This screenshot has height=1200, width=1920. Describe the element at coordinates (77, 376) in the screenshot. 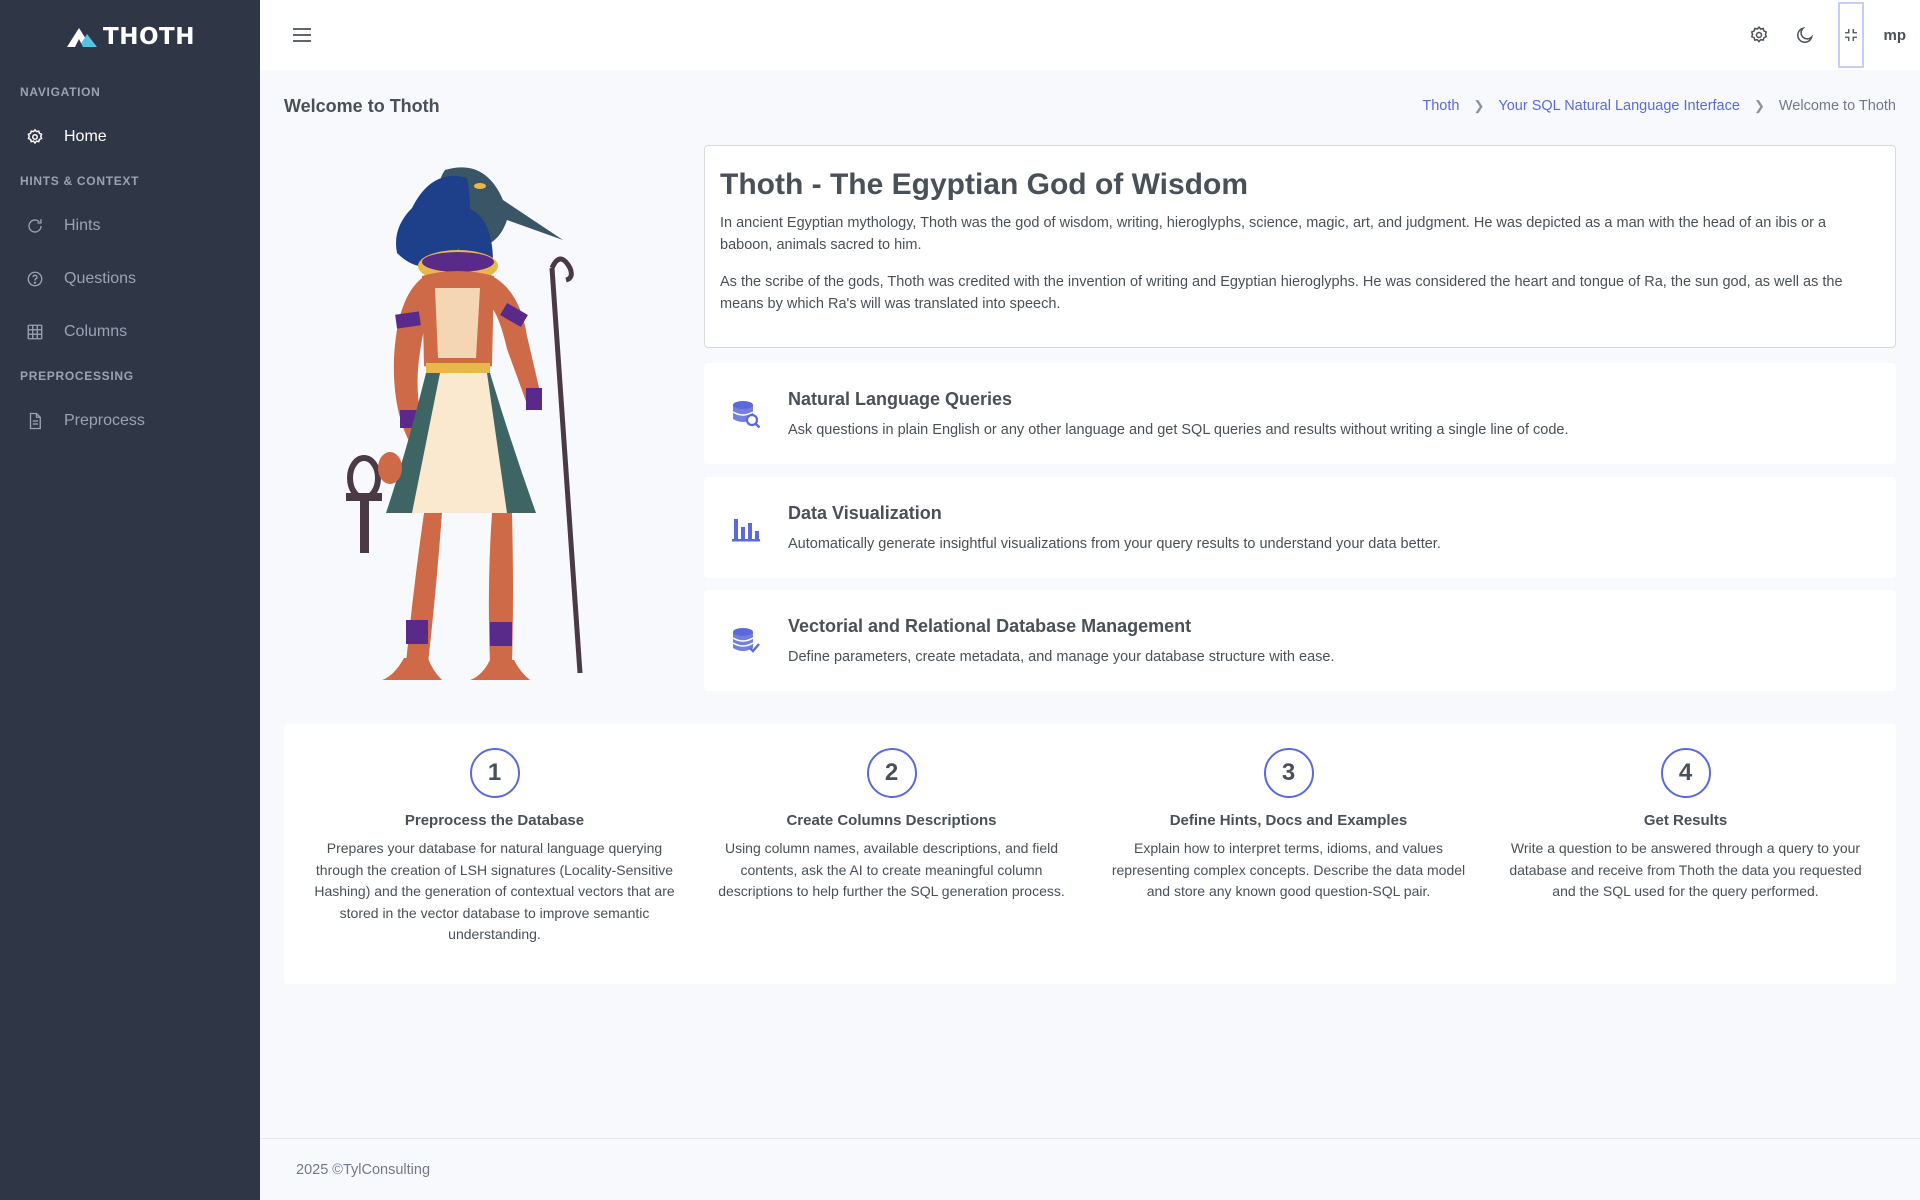

I see `sidebar-section-preprocessing: PREPROCESSING` at that location.